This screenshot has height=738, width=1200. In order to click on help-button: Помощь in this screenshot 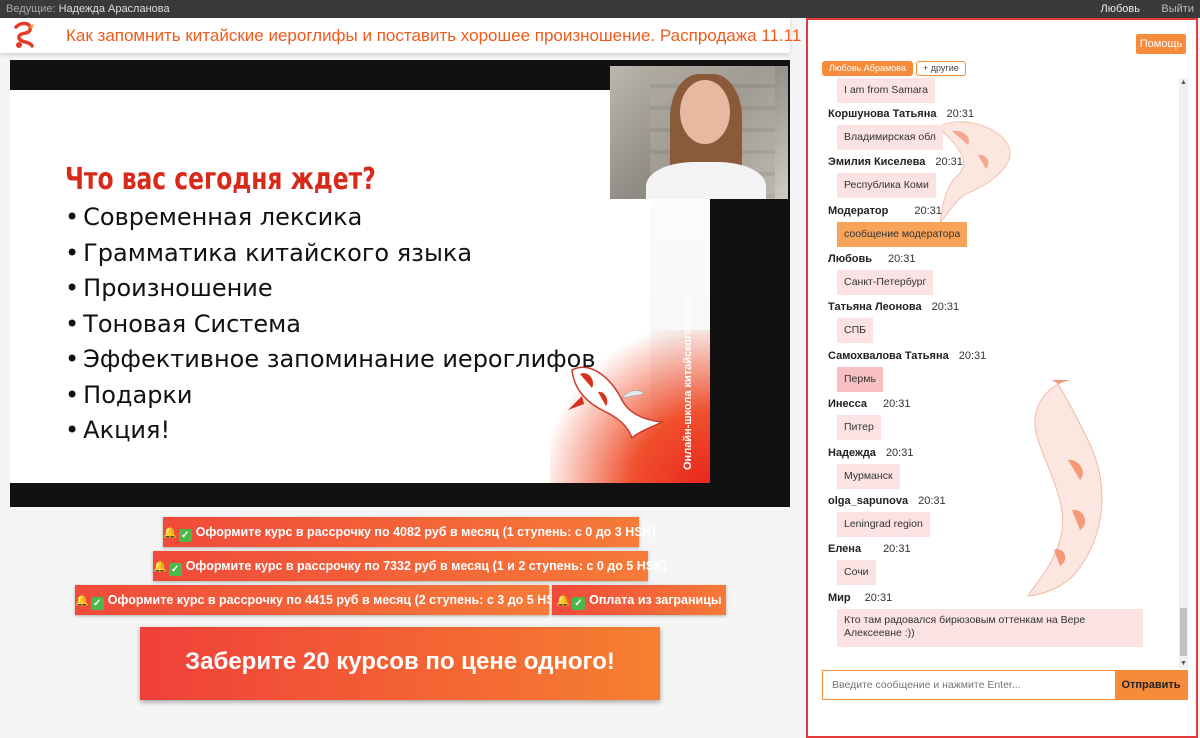, I will do `click(1161, 44)`.